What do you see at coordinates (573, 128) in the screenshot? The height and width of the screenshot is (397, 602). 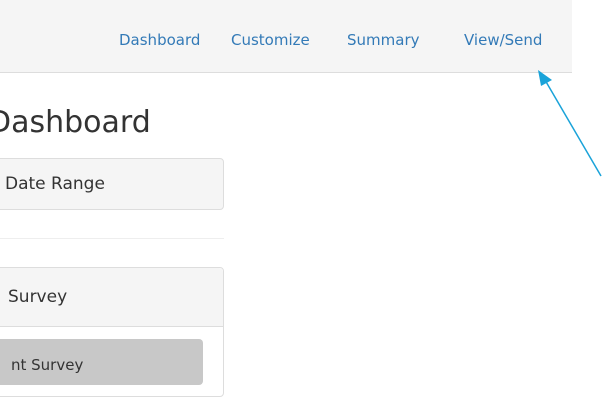 I see `arrow-pointer-icon` at bounding box center [573, 128].